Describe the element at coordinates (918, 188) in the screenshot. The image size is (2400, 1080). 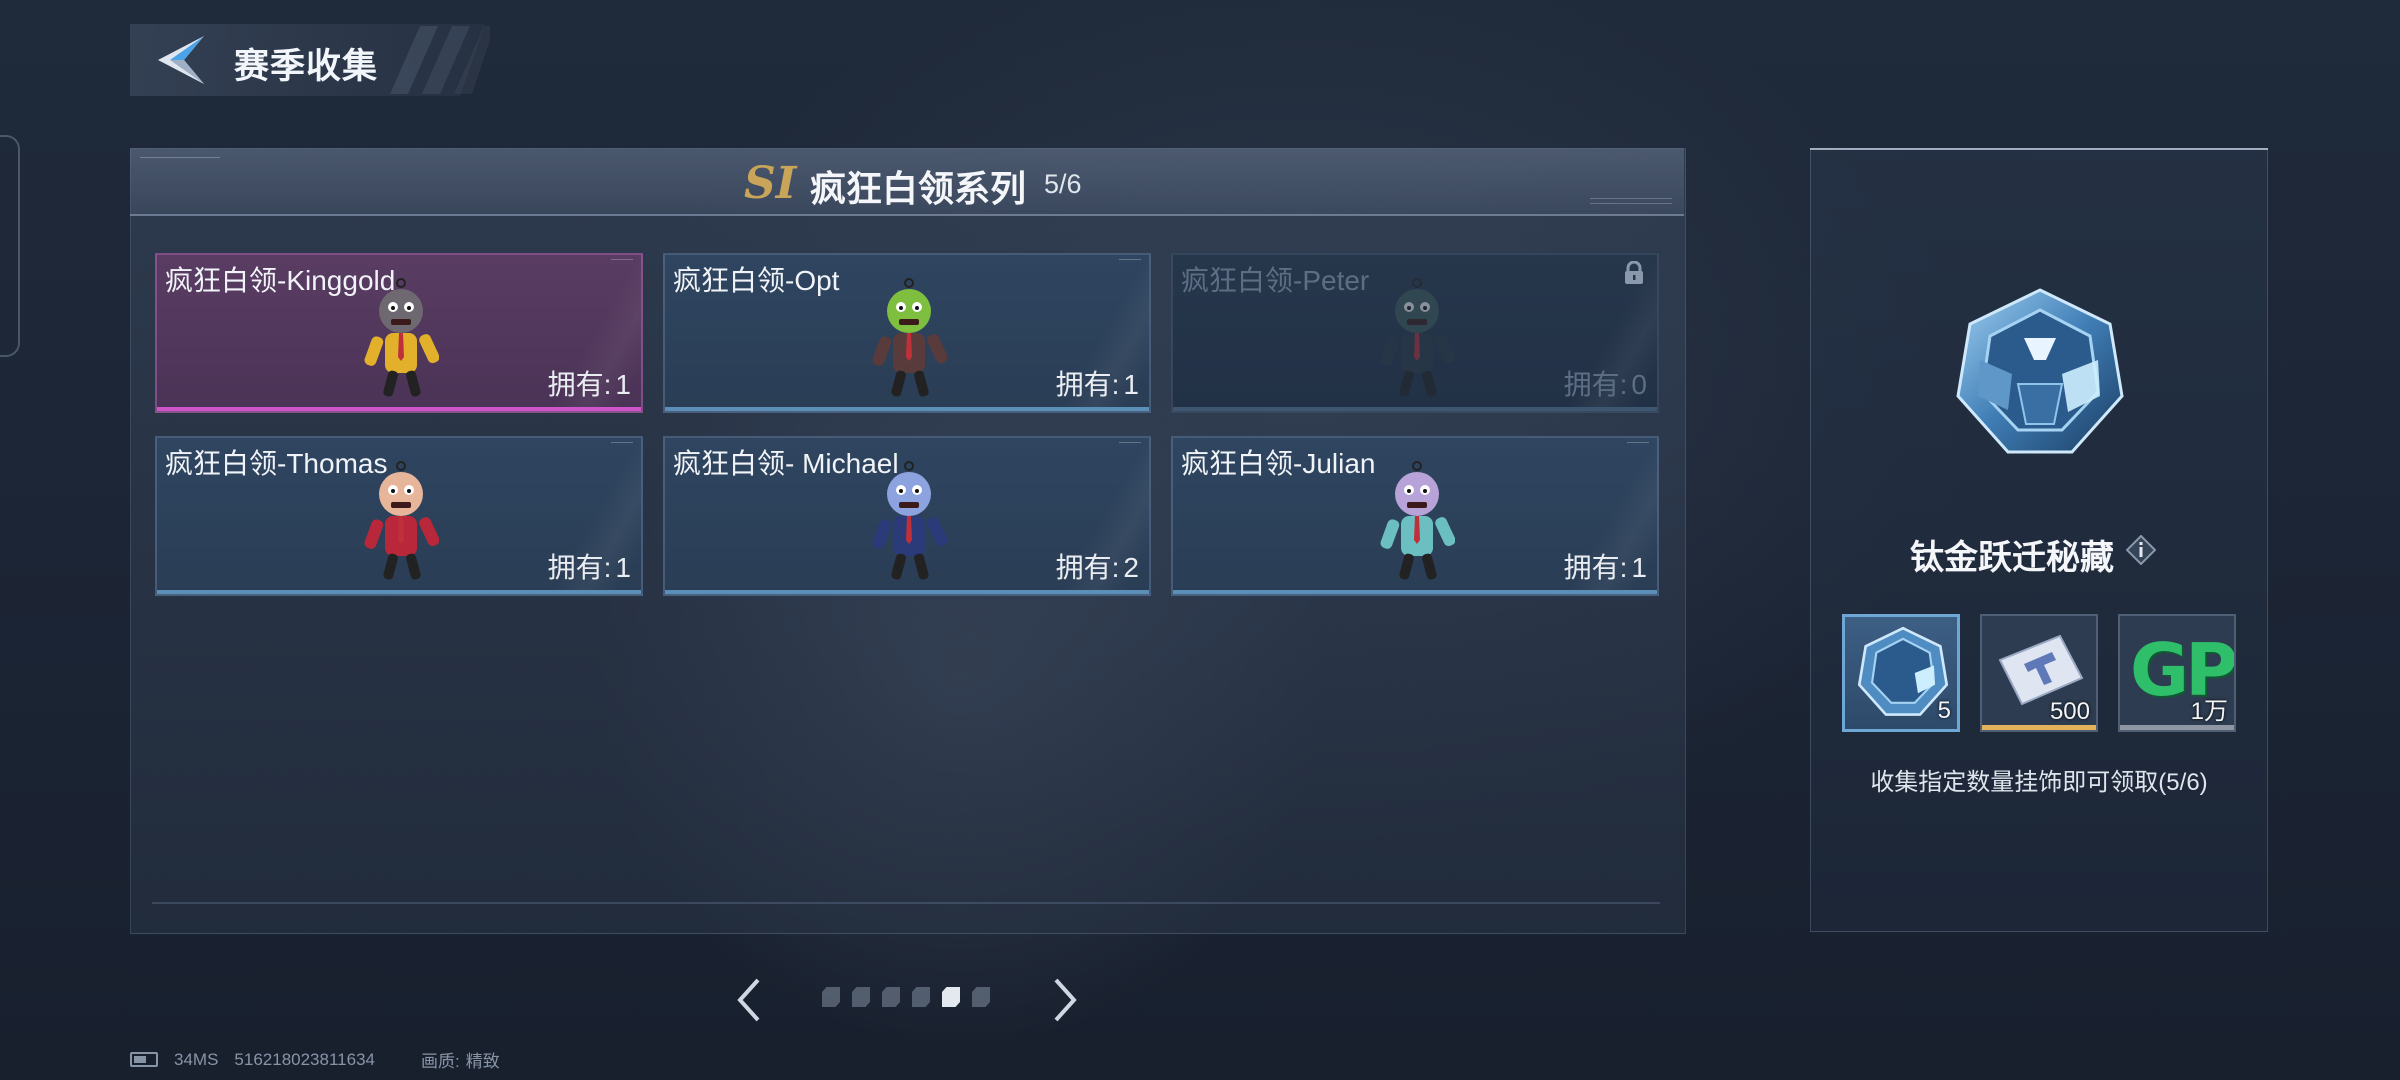
I see `series-title: 疯狂白领系列` at that location.